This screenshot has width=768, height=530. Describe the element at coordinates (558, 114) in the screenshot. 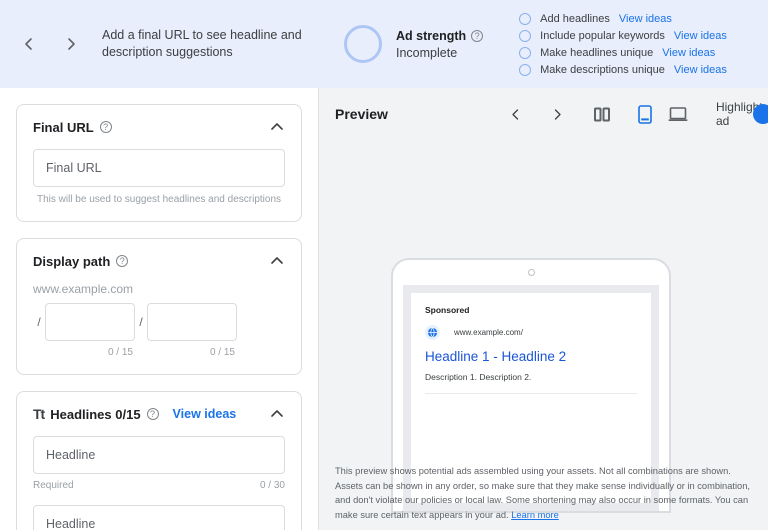

I see `preview-next-button` at that location.